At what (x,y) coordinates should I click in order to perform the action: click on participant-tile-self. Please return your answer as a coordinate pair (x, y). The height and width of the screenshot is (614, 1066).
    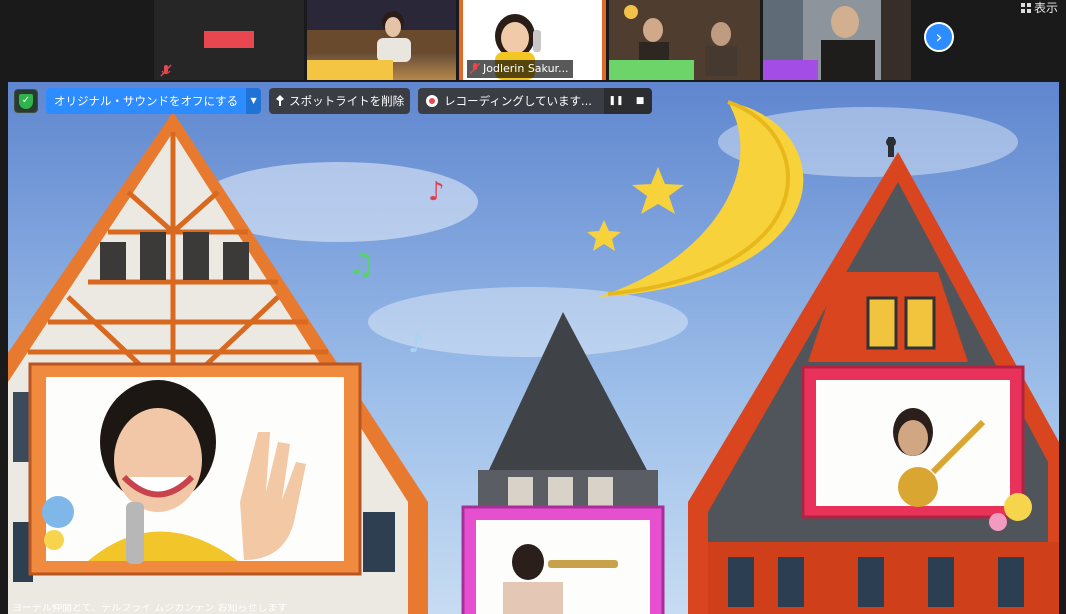
    Looking at the image, I should click on (229, 40).